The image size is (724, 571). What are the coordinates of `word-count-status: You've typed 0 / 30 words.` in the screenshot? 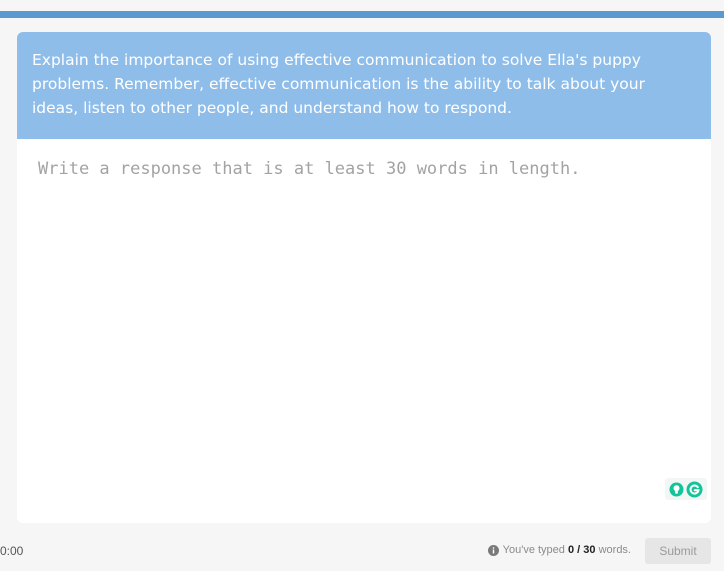 It's located at (559, 550).